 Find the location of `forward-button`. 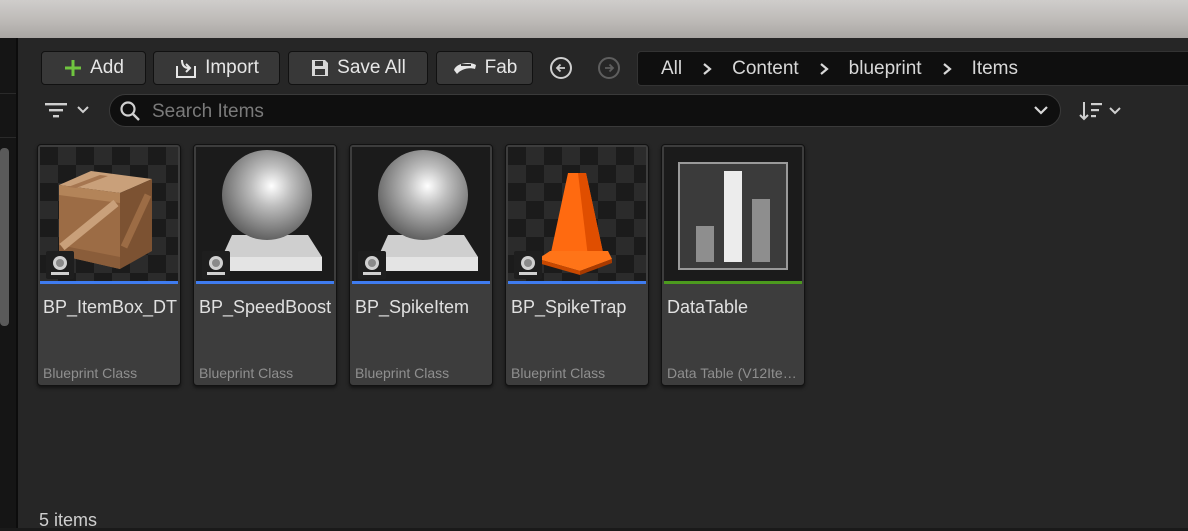

forward-button is located at coordinates (609, 68).